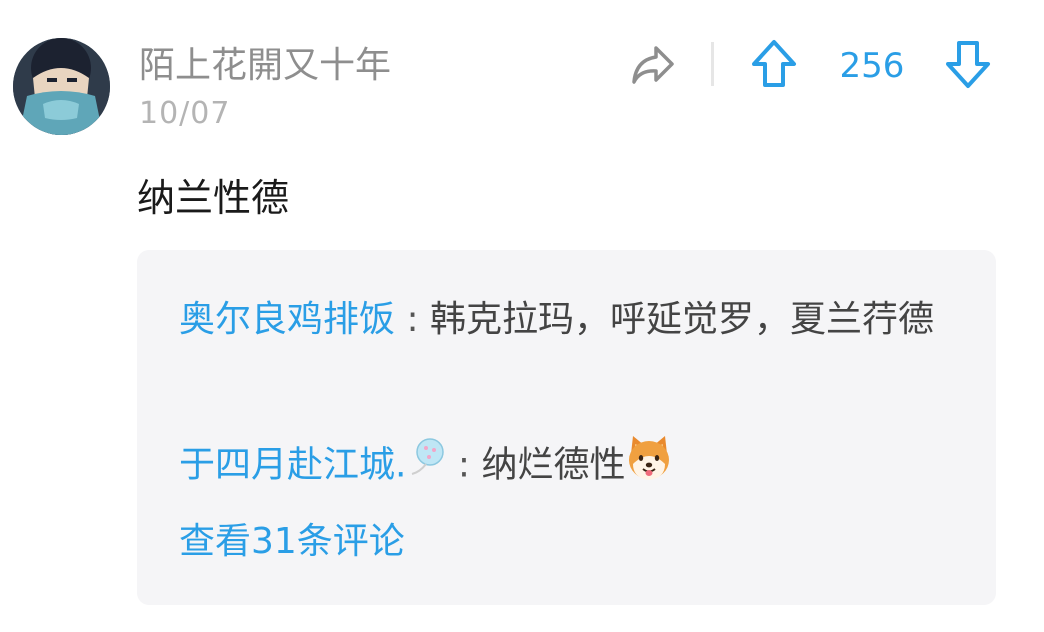  What do you see at coordinates (185, 113) in the screenshot?
I see `comment-date: 10/07` at bounding box center [185, 113].